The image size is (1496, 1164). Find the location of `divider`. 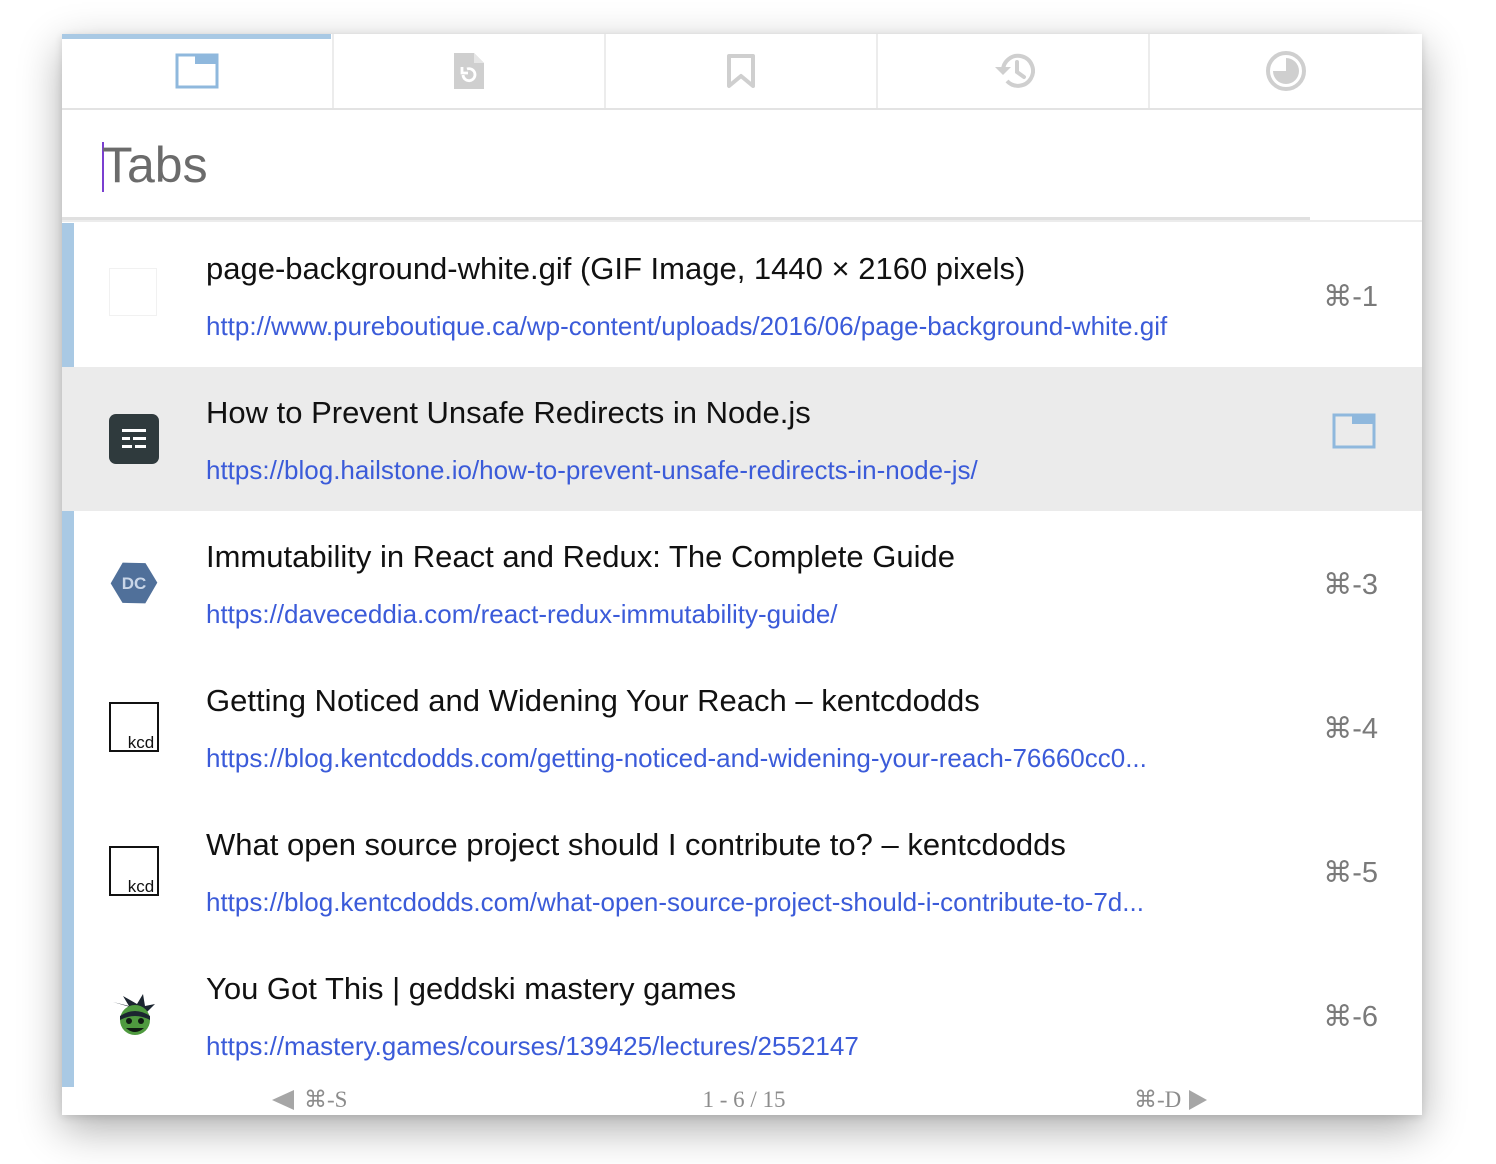

divider is located at coordinates (742, 221).